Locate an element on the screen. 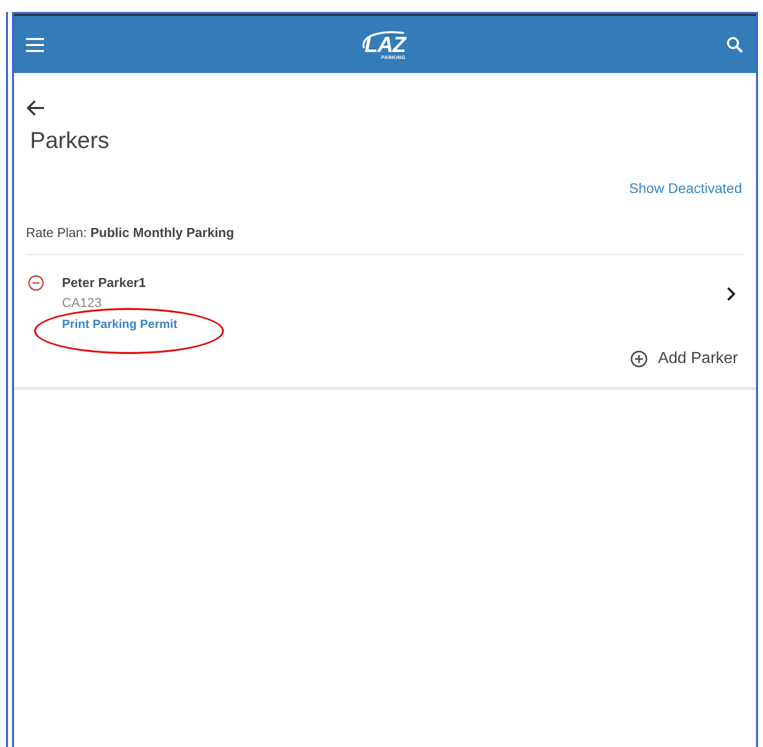  back-arrow-icon is located at coordinates (36, 108).